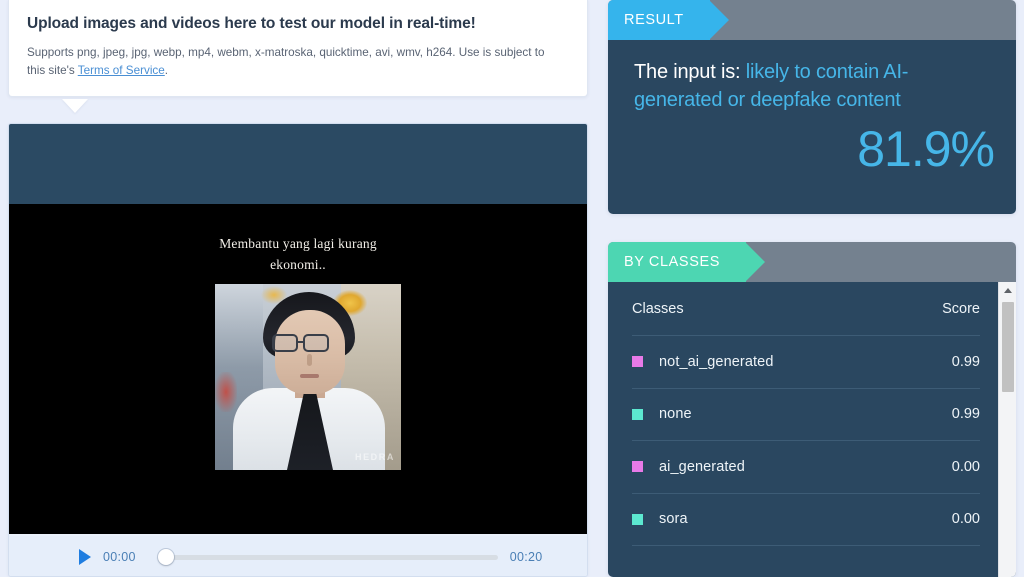  I want to click on video-person-glasses-right, so click(316, 343).